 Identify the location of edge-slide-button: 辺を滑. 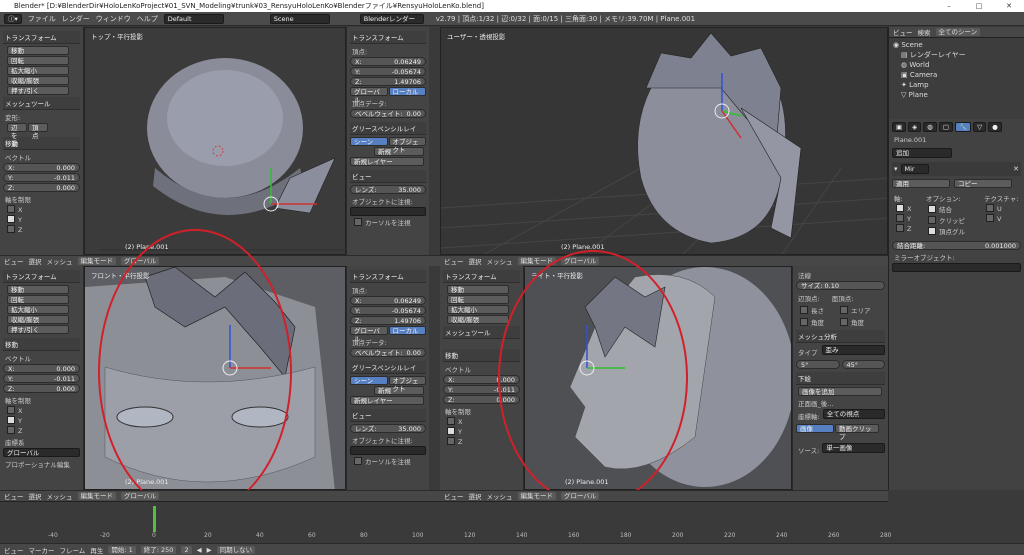
(17, 135).